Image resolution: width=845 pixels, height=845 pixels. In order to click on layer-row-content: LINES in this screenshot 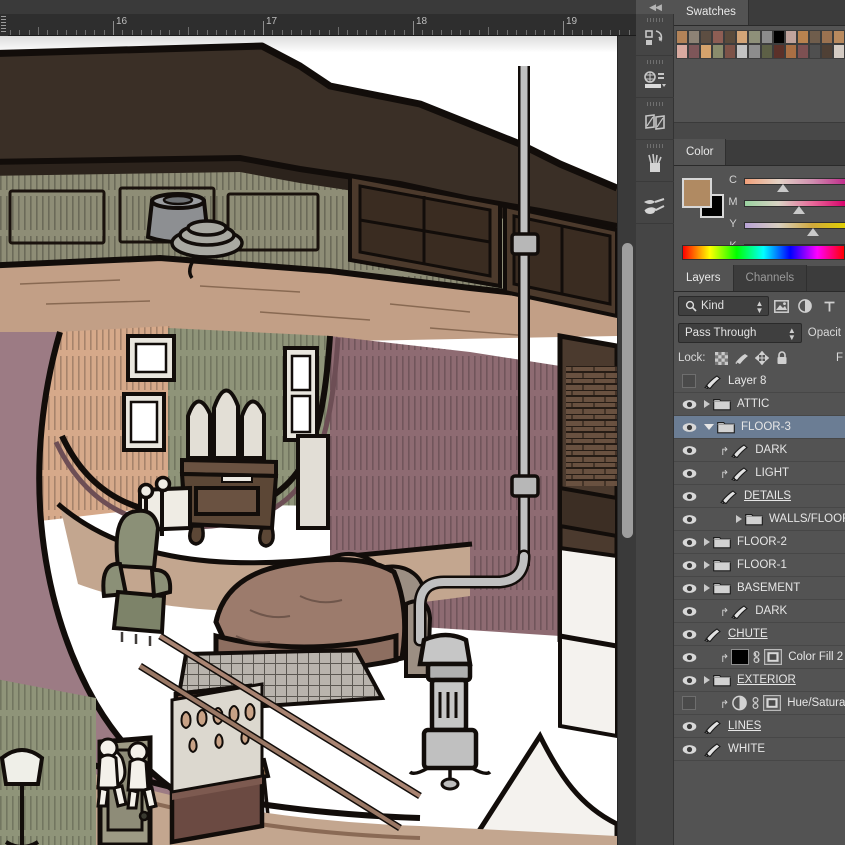, I will do `click(774, 726)`.